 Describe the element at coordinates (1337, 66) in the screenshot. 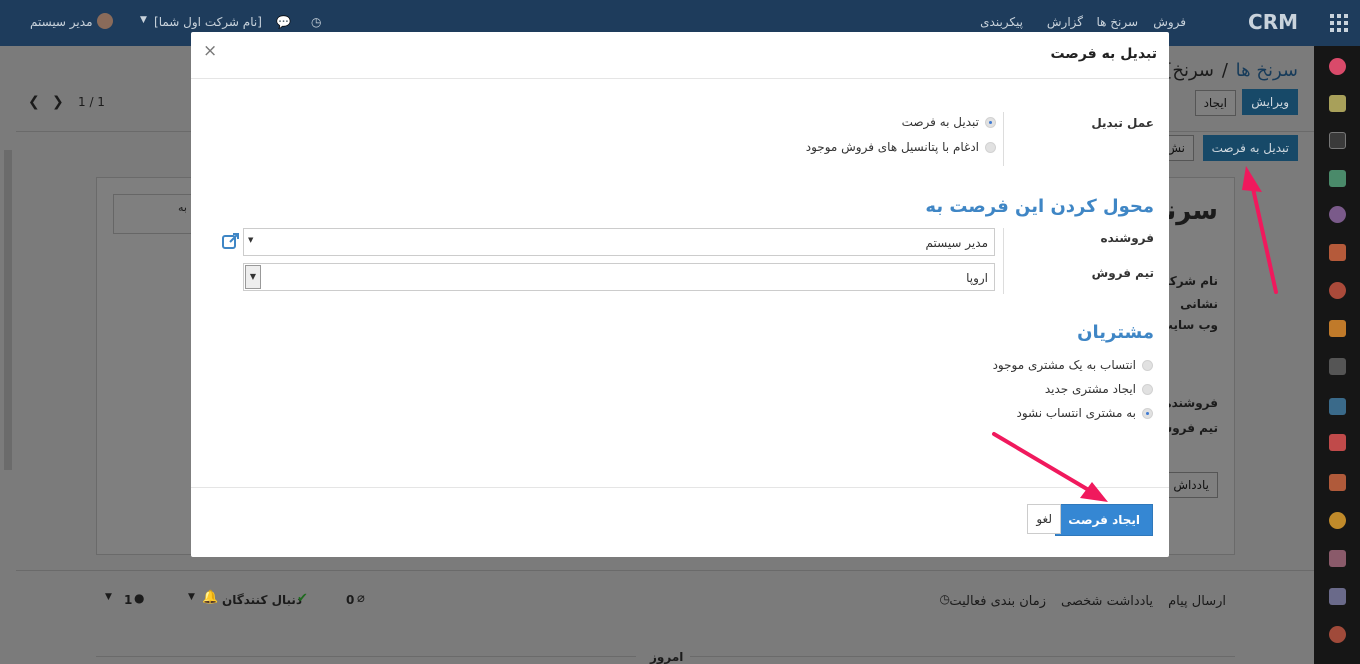

I see `discuss-icon` at that location.